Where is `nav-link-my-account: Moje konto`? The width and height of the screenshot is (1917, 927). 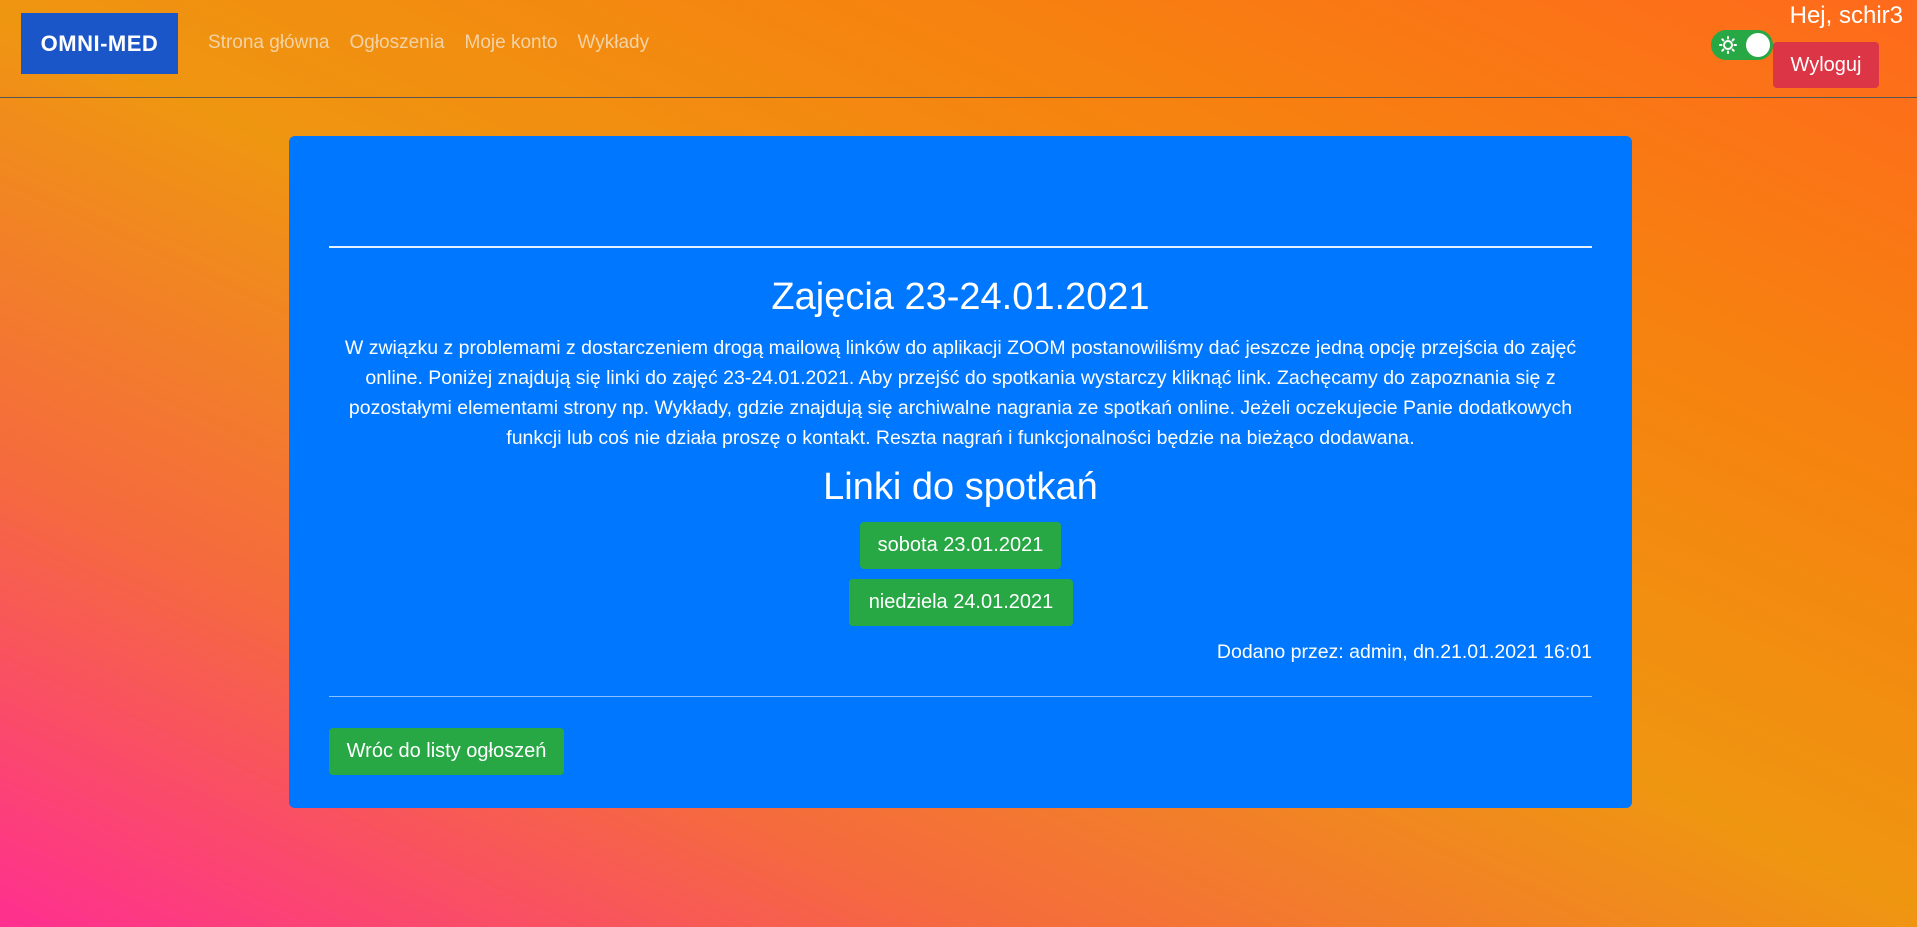
nav-link-my-account: Moje konto is located at coordinates (511, 43).